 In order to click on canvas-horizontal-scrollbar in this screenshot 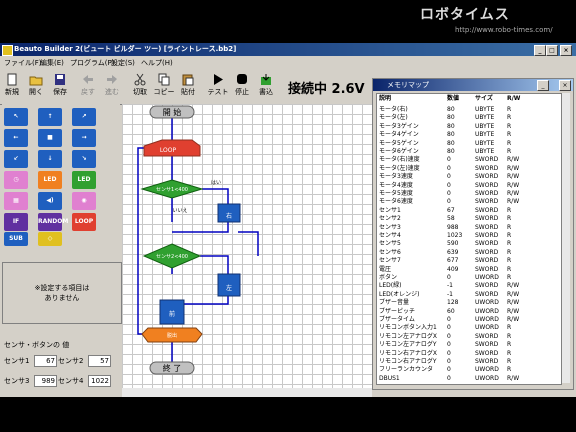, I will do `click(247, 392)`.